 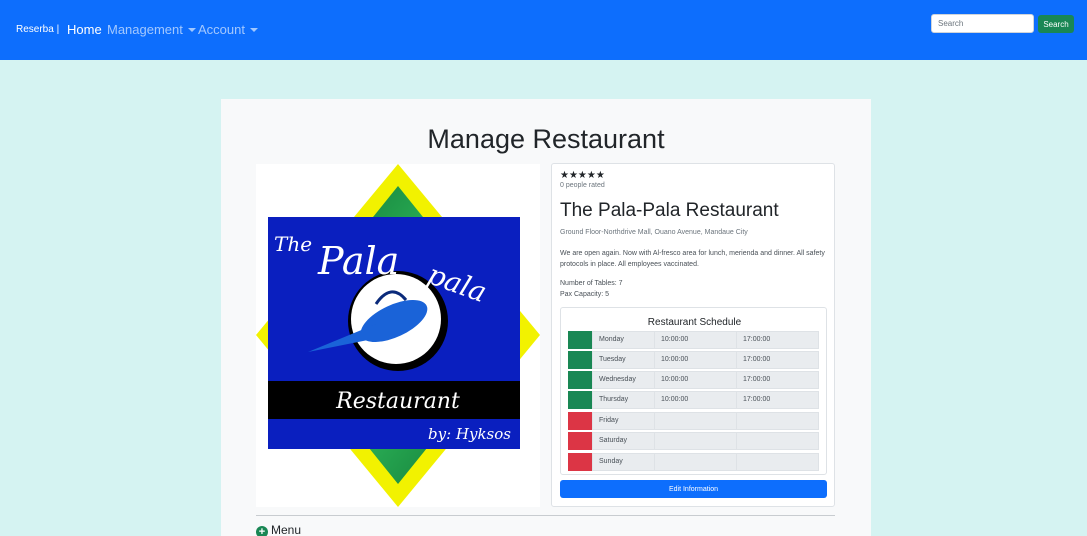 What do you see at coordinates (623, 380) in the screenshot?
I see `schedule-day: Wednesday` at bounding box center [623, 380].